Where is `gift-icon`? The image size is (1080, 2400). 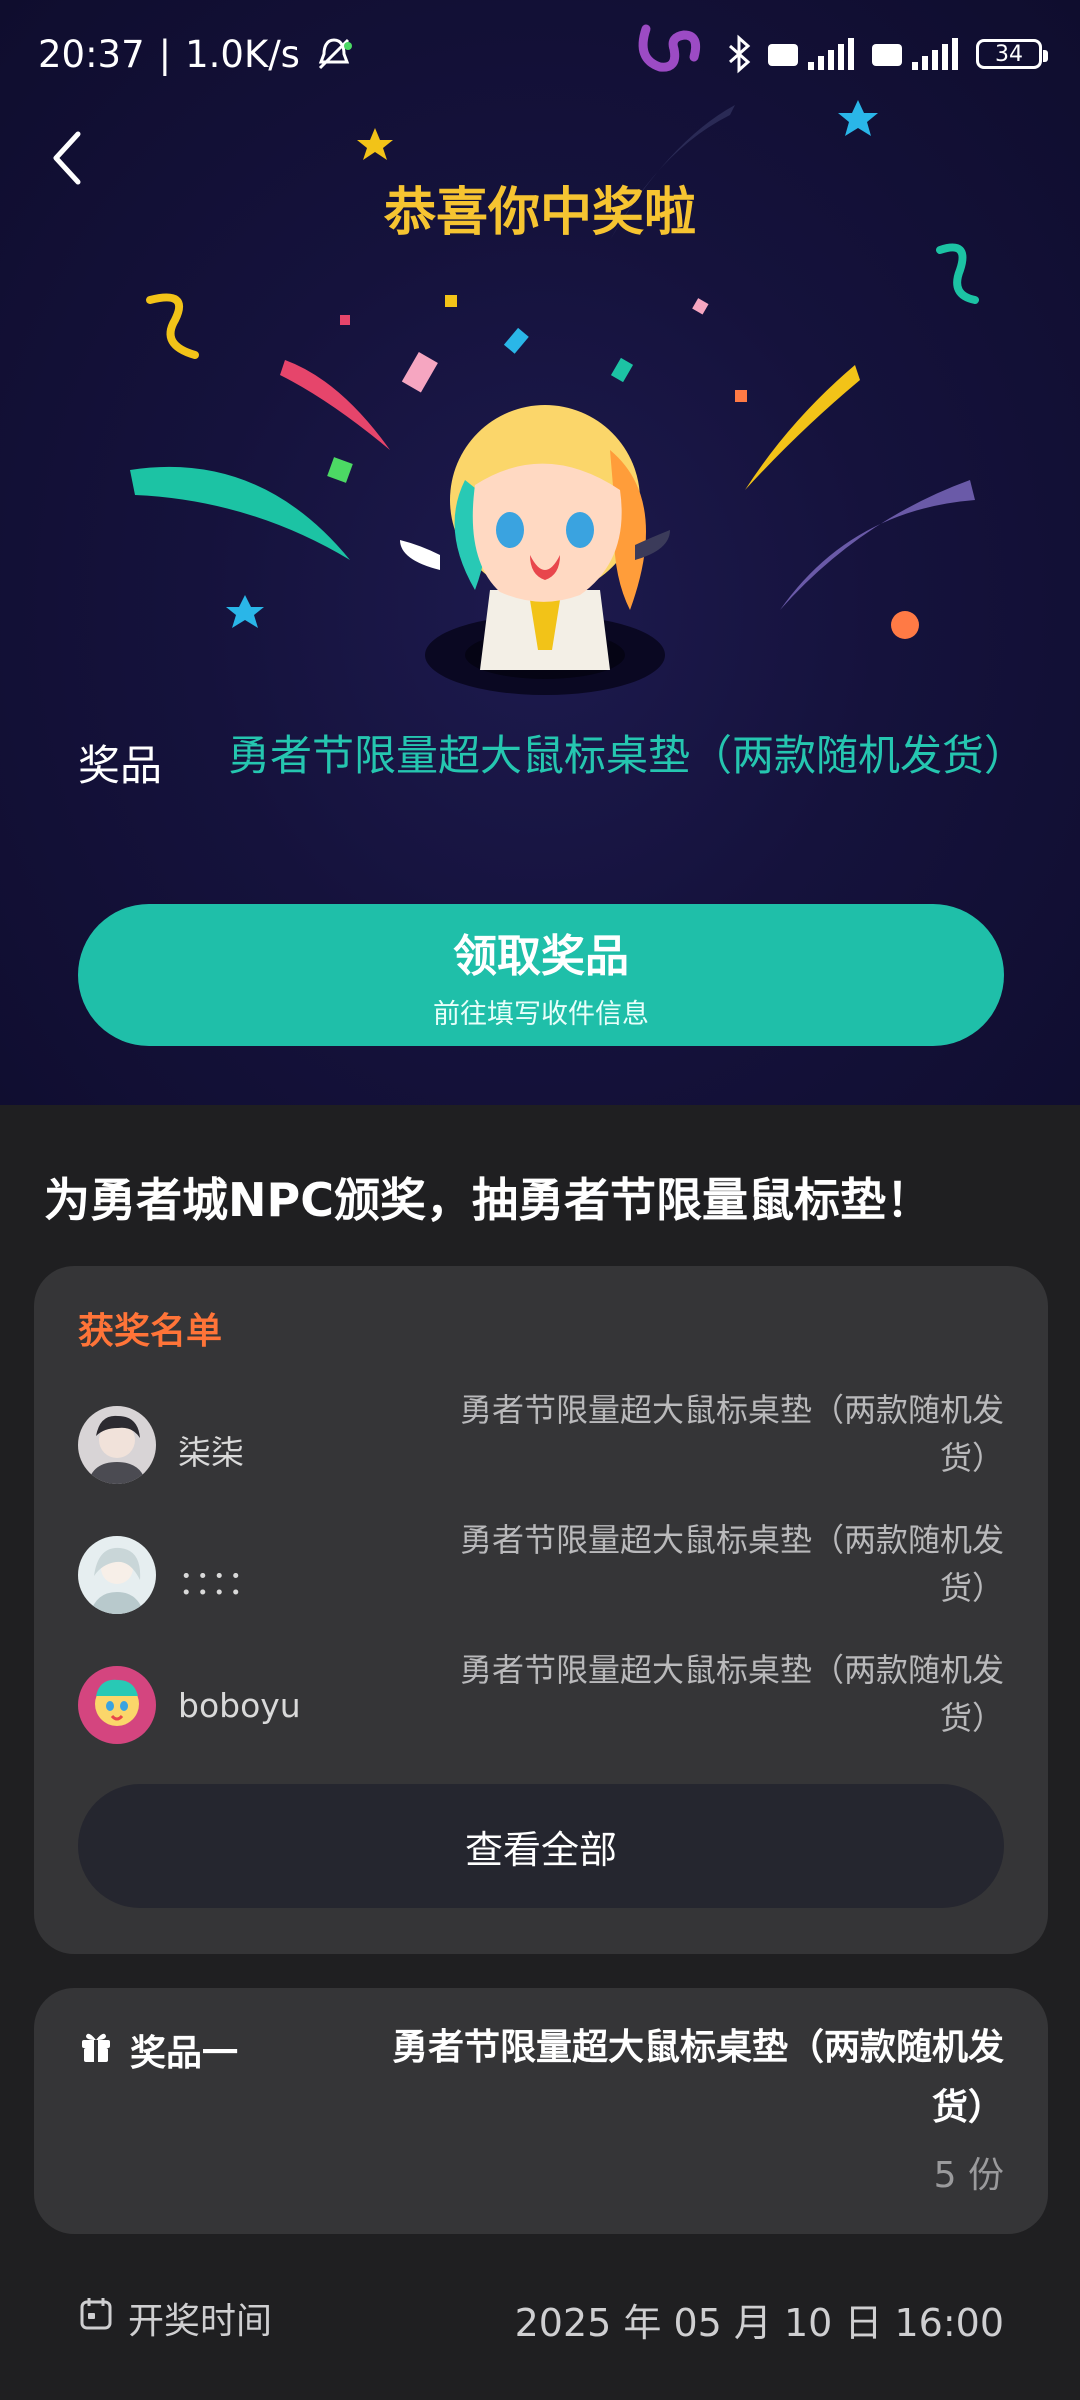 gift-icon is located at coordinates (96, 2050).